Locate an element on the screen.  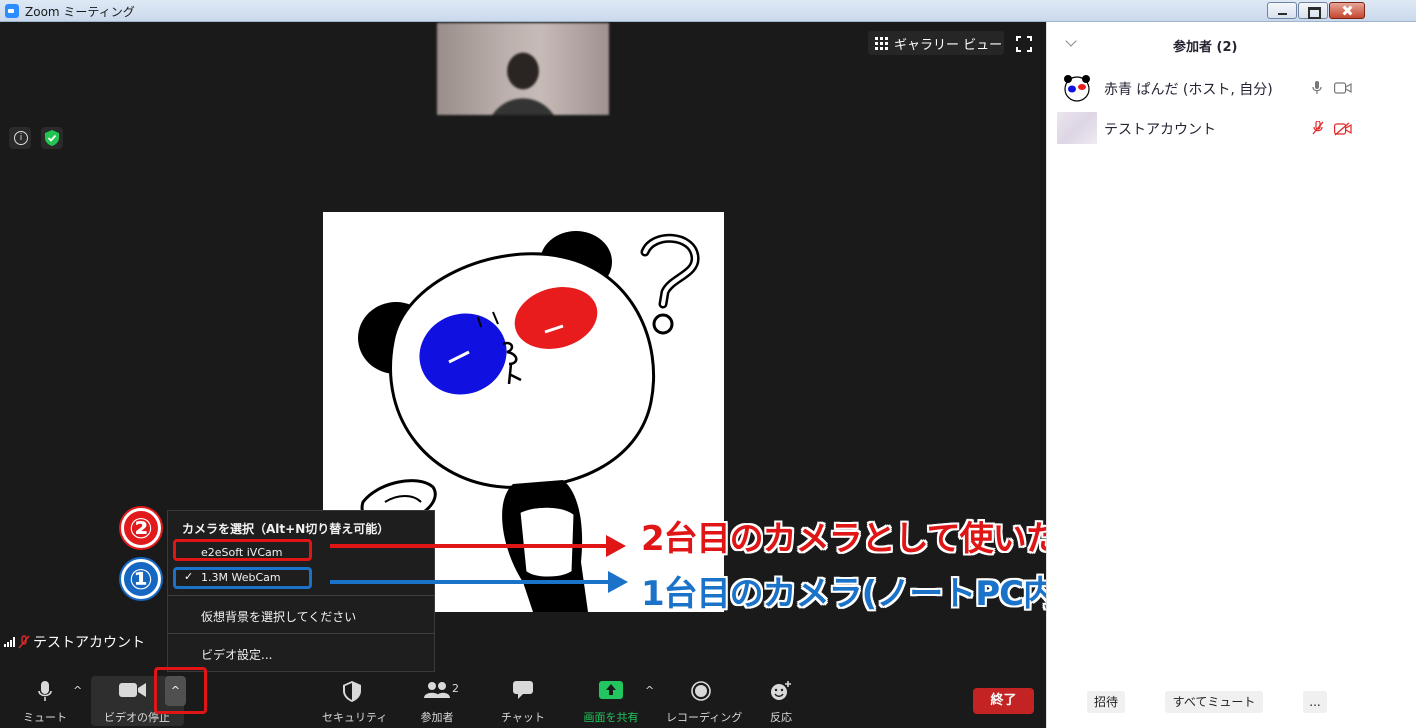
recording-label: レコーディング is located at coordinates (704, 717).